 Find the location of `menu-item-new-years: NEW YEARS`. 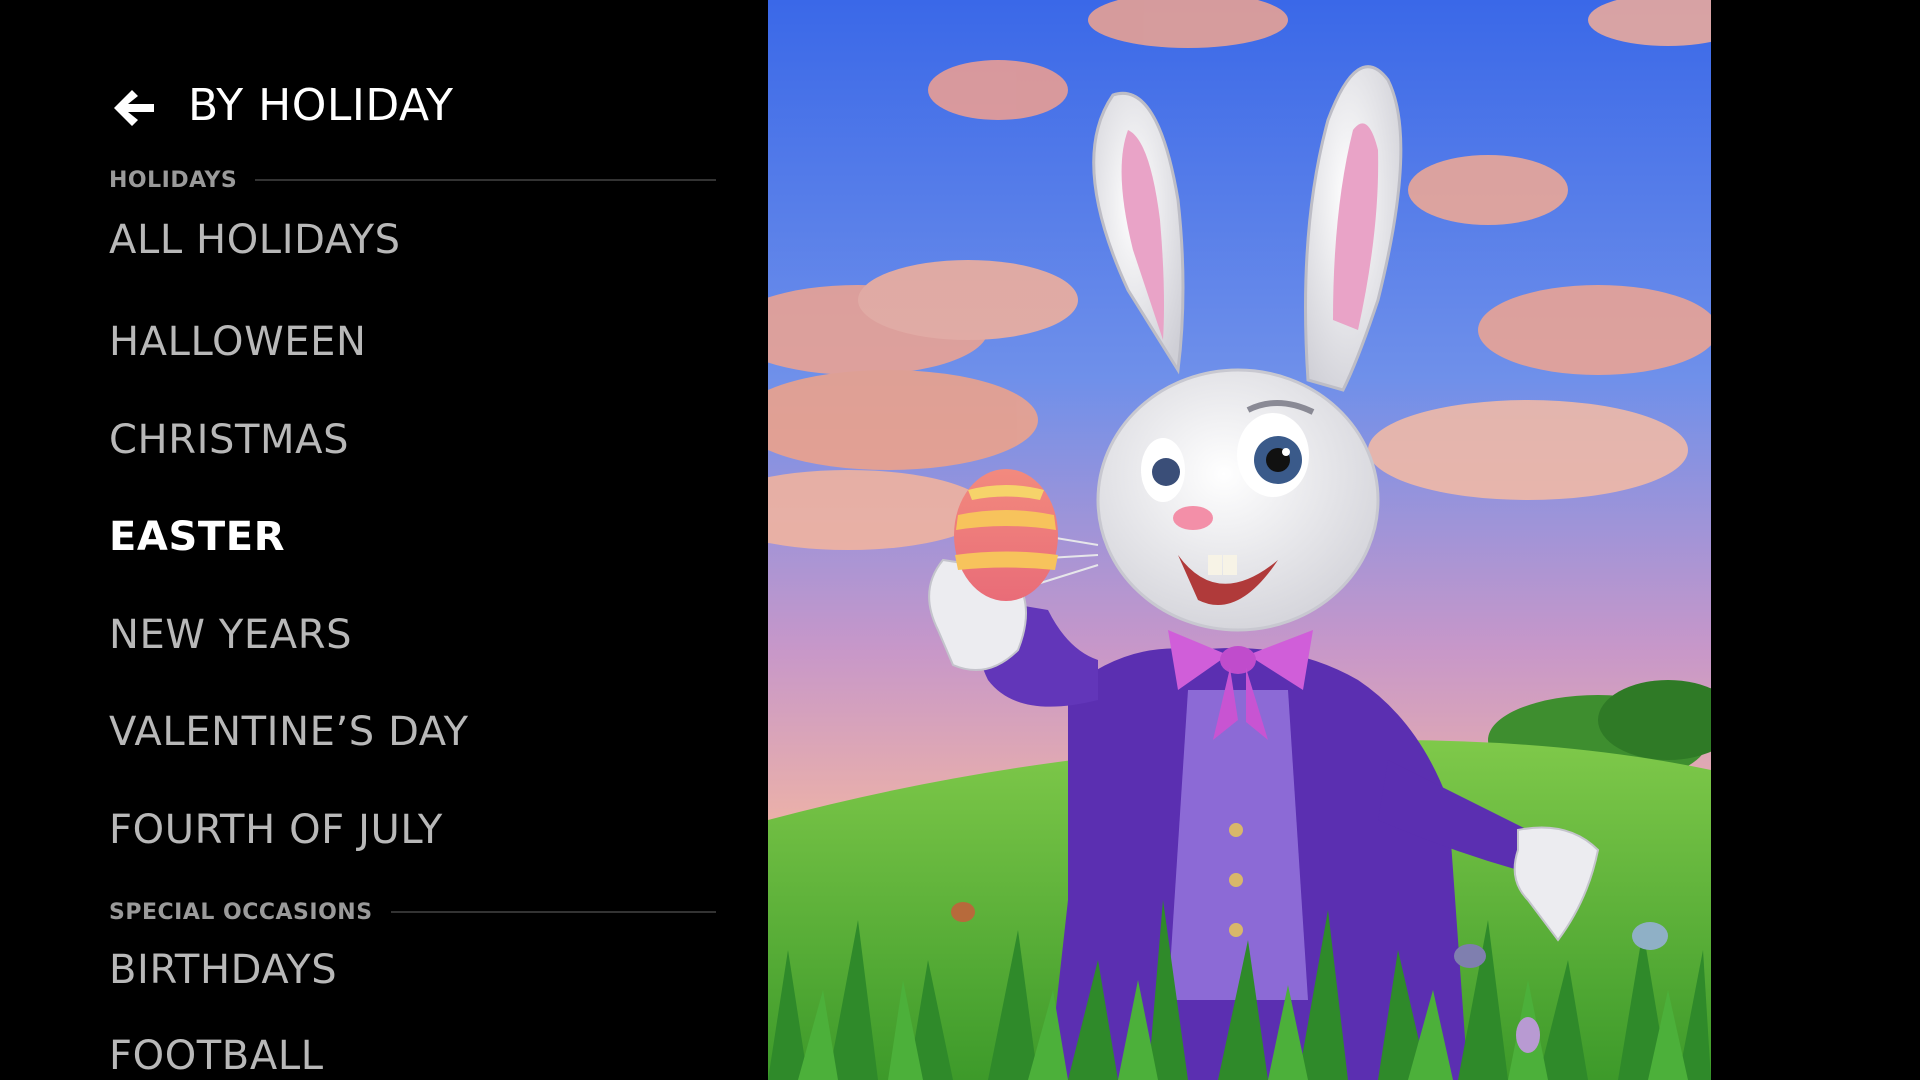

menu-item-new-years: NEW YEARS is located at coordinates (230, 635).